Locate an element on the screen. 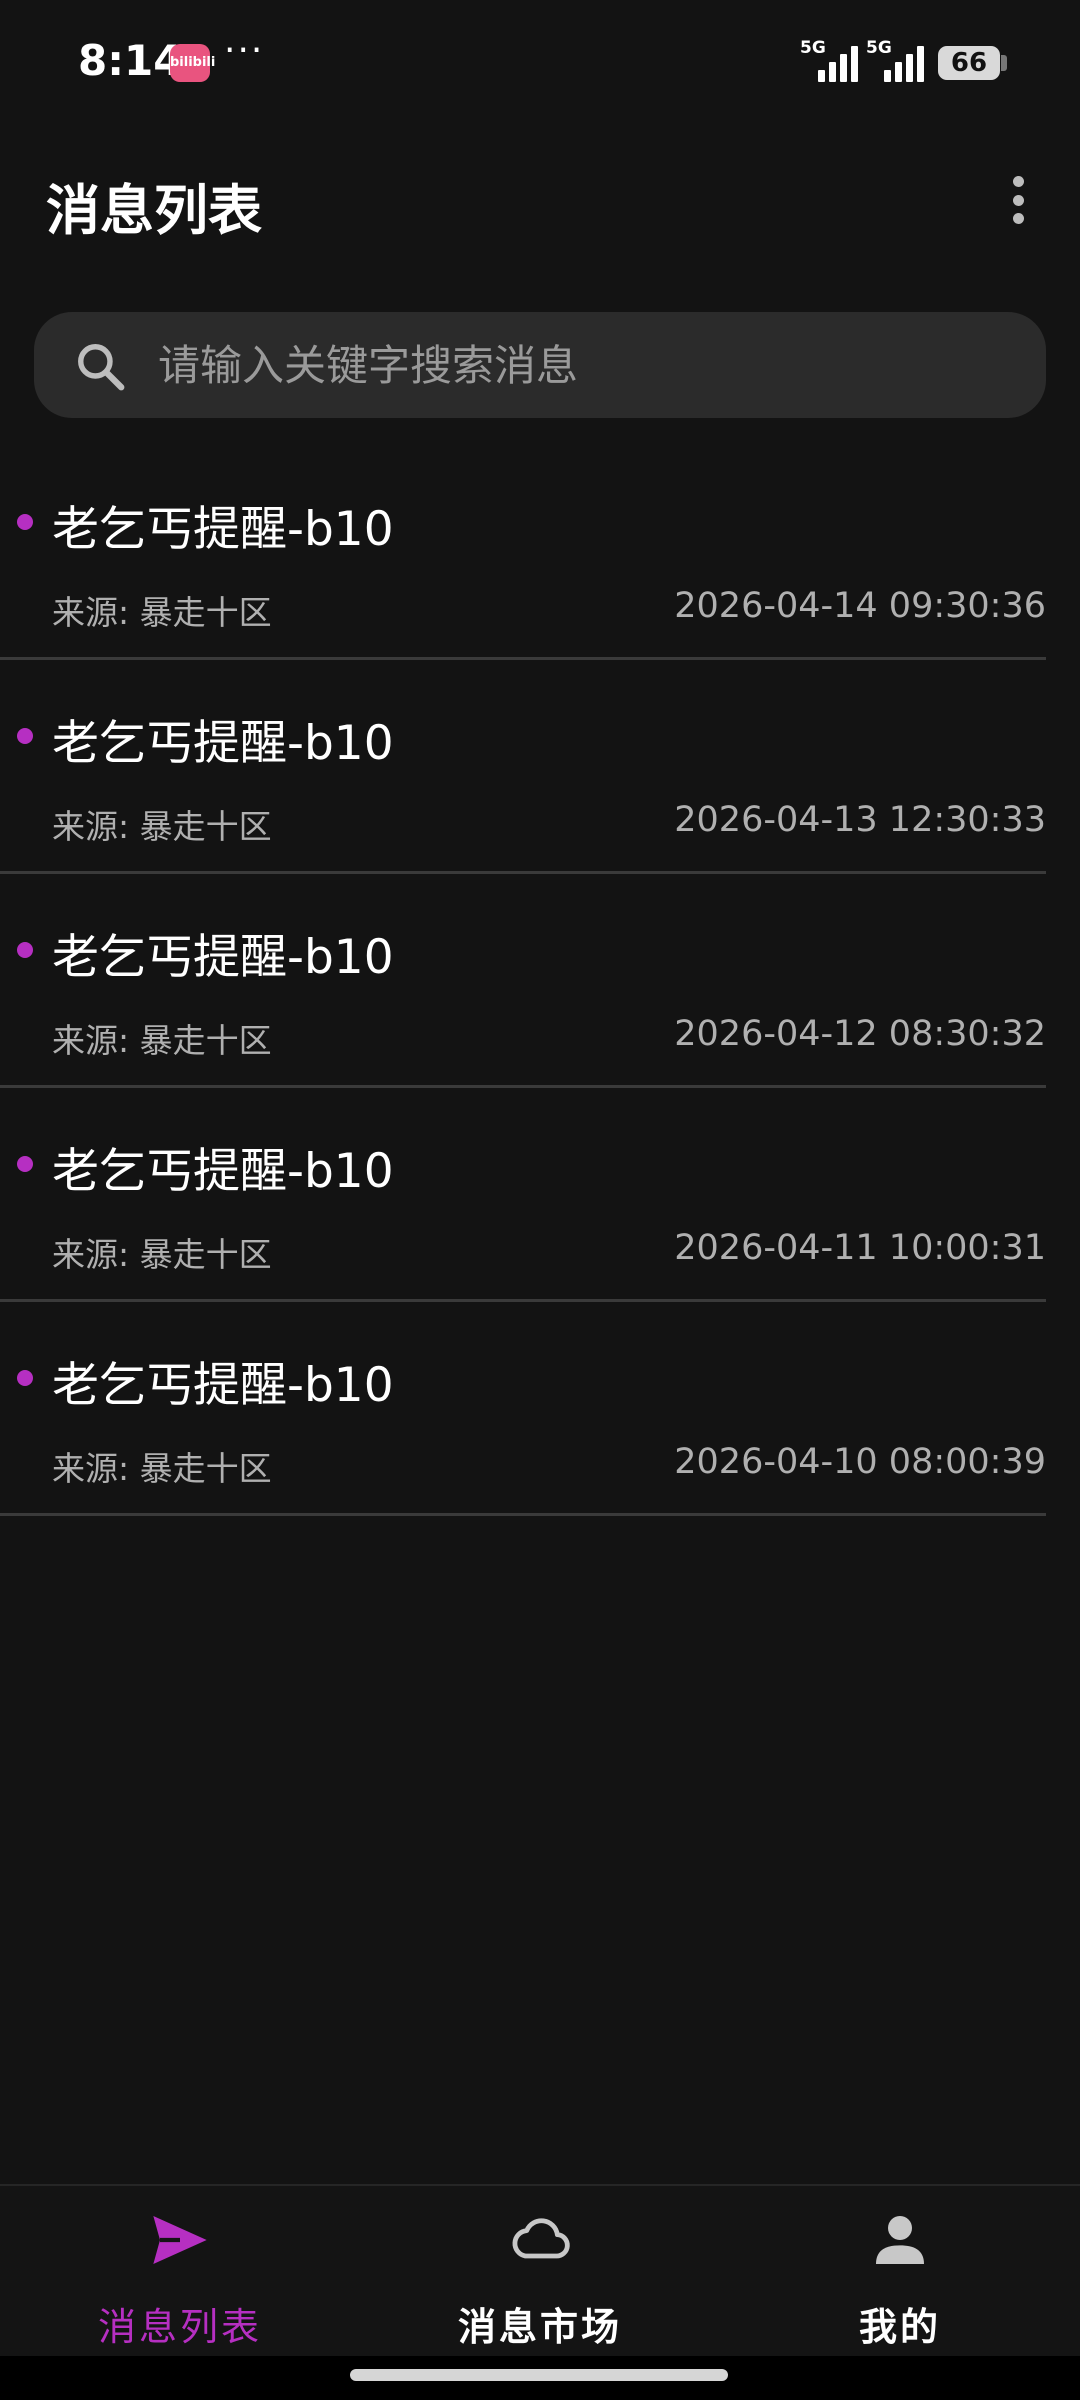 The image size is (1080, 2400). message-time: 2026-04-14 09:30:36 is located at coordinates (860, 606).